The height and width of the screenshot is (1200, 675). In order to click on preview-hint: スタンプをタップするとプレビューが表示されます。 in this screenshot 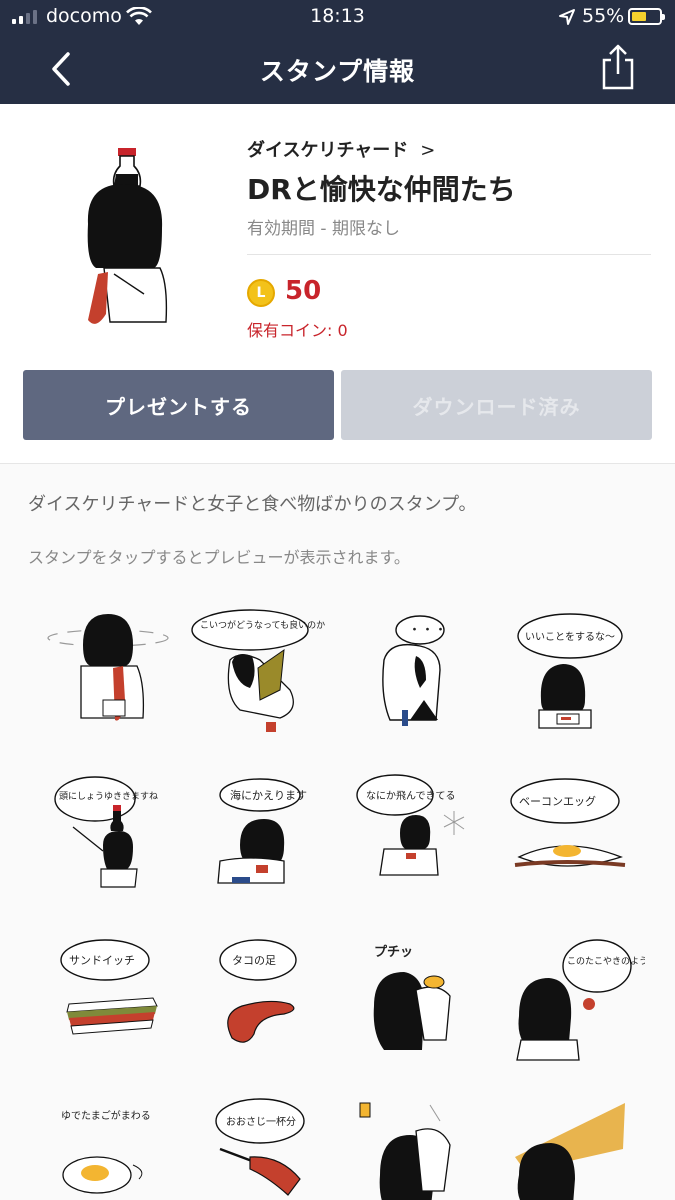, I will do `click(219, 557)`.